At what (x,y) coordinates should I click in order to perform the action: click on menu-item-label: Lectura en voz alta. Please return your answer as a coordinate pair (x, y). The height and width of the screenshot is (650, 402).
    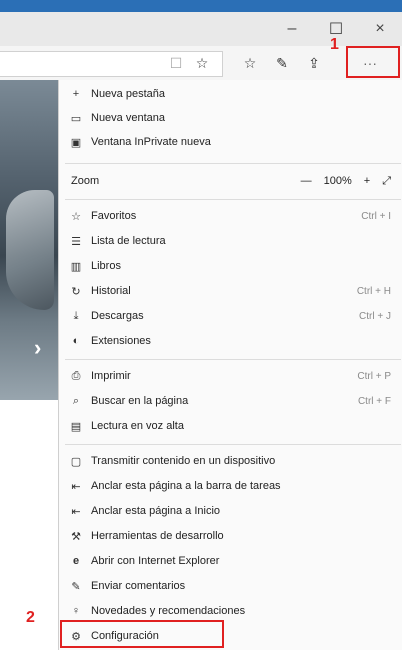
    Looking at the image, I should click on (137, 426).